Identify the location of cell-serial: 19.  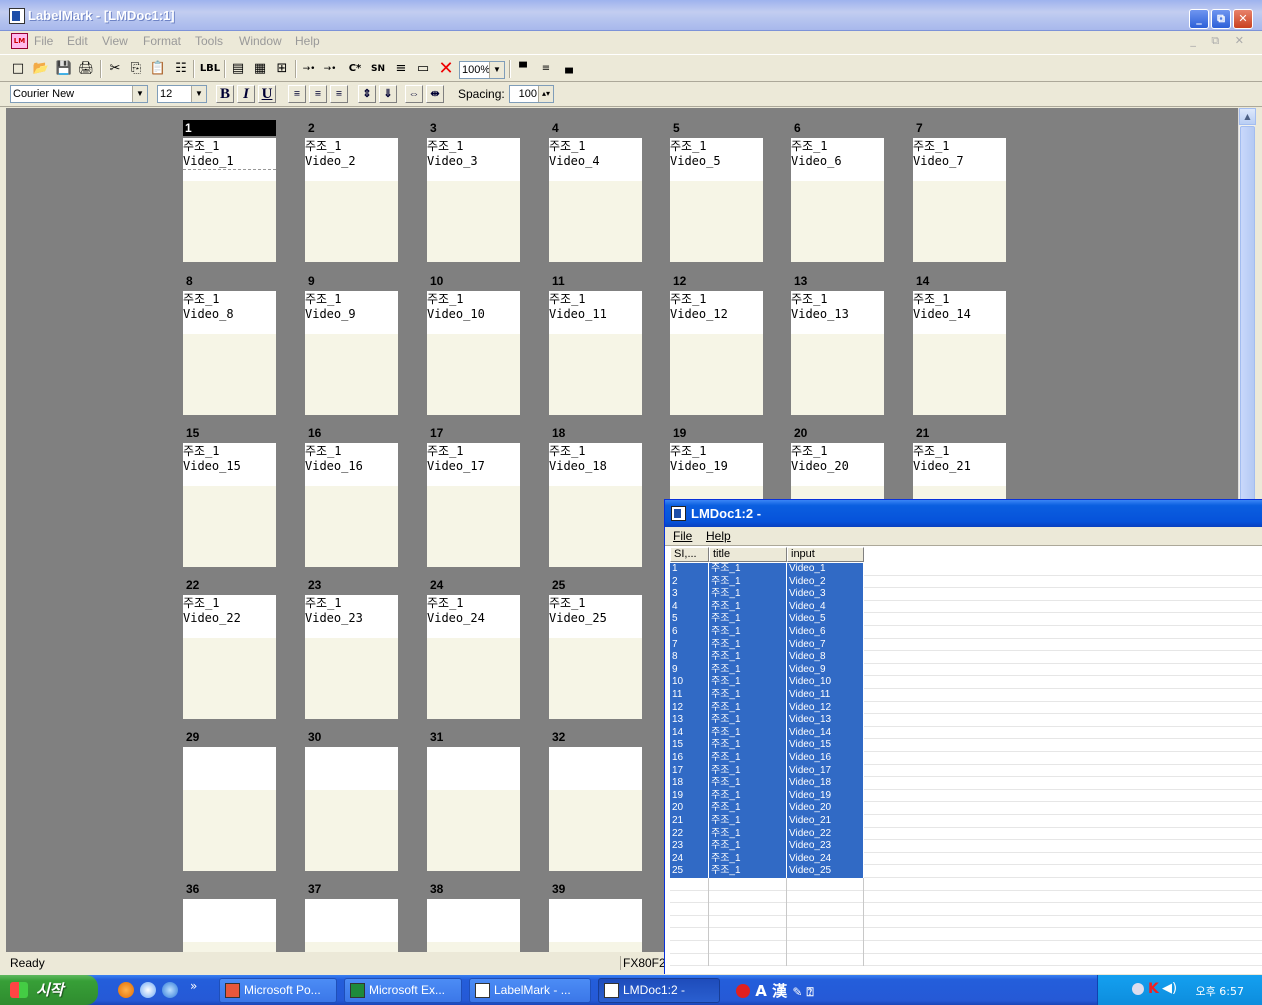
(689, 796).